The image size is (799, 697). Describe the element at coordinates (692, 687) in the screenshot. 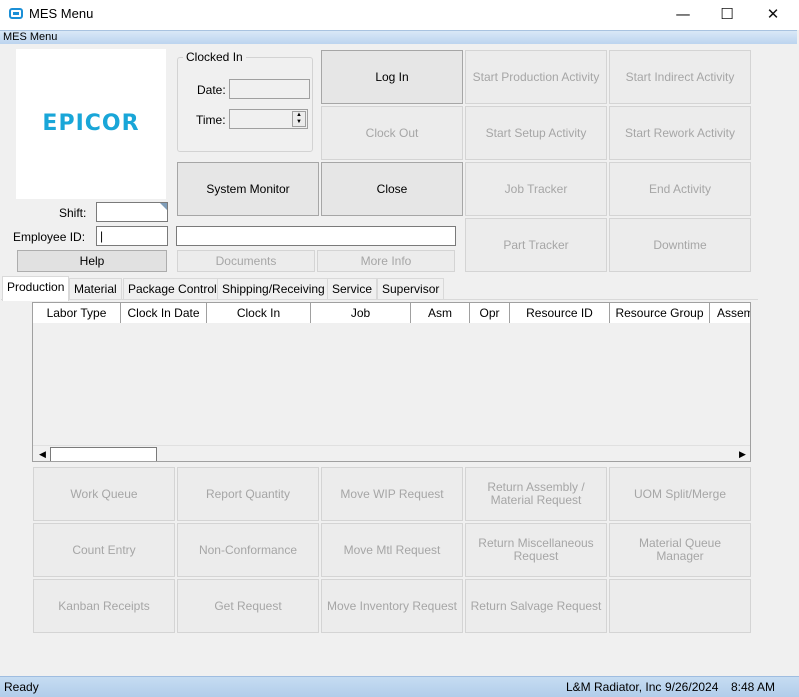

I see `status-date: 9/26/2024` at that location.